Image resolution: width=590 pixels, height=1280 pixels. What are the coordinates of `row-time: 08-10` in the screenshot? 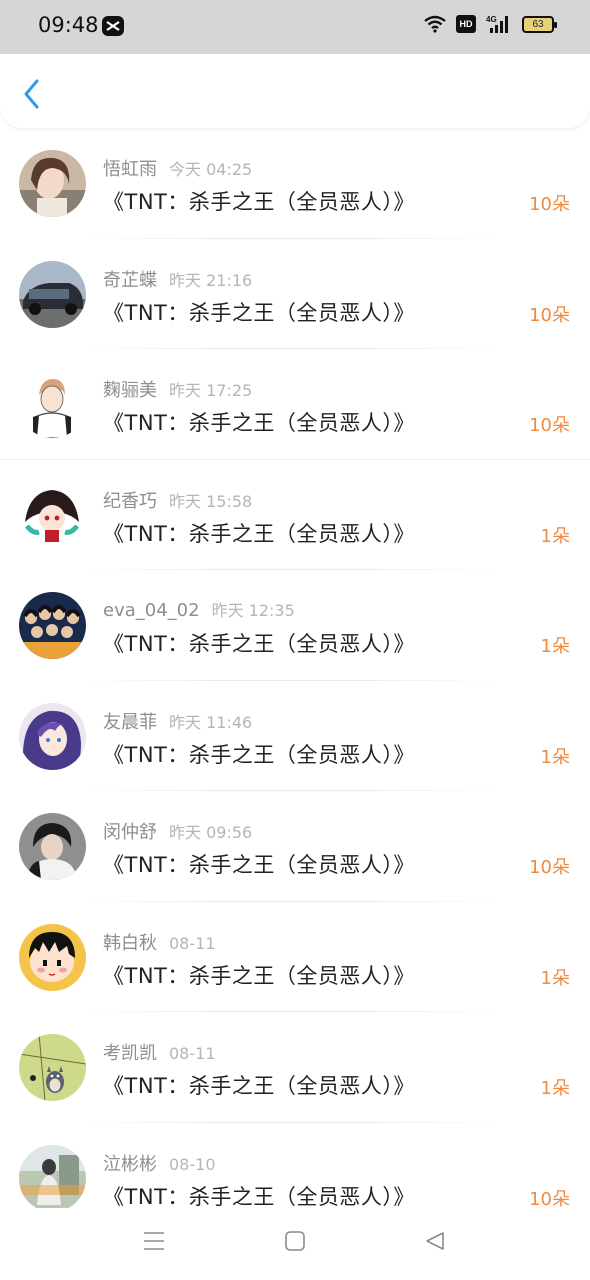 It's located at (192, 1164).